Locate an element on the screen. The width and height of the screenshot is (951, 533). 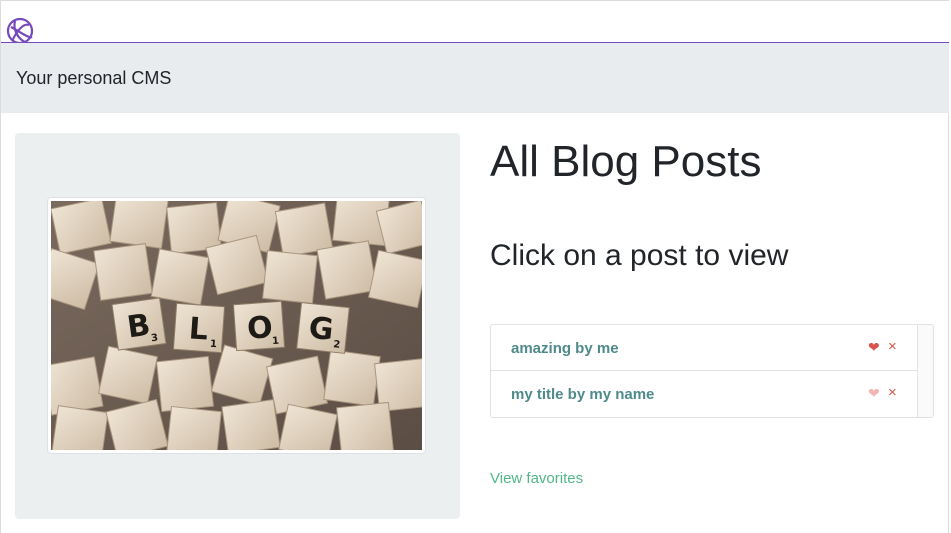
view-favorites-link: View favorites is located at coordinates (536, 478).